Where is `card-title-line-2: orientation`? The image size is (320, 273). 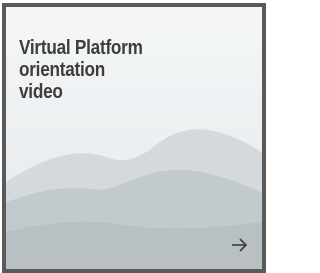
card-title-line-2: orientation is located at coordinates (62, 70).